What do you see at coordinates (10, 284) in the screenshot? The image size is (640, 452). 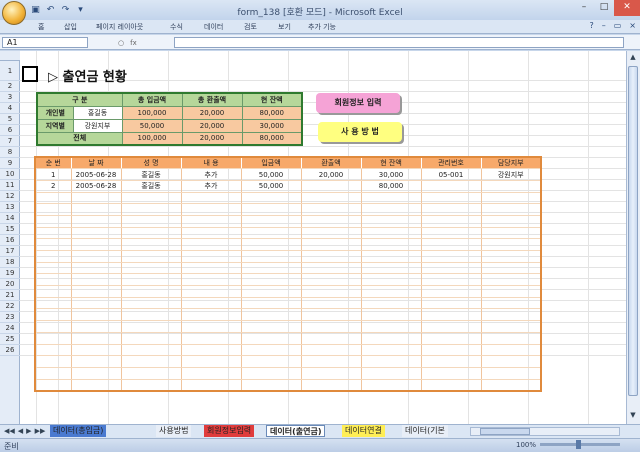 I see `row-header: 20` at bounding box center [10, 284].